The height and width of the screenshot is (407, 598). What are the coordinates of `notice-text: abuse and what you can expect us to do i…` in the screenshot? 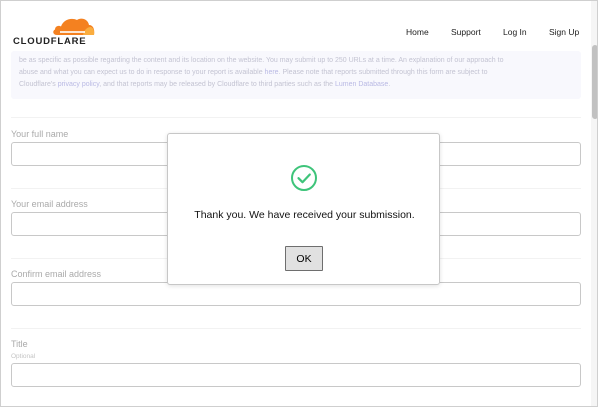 It's located at (142, 72).